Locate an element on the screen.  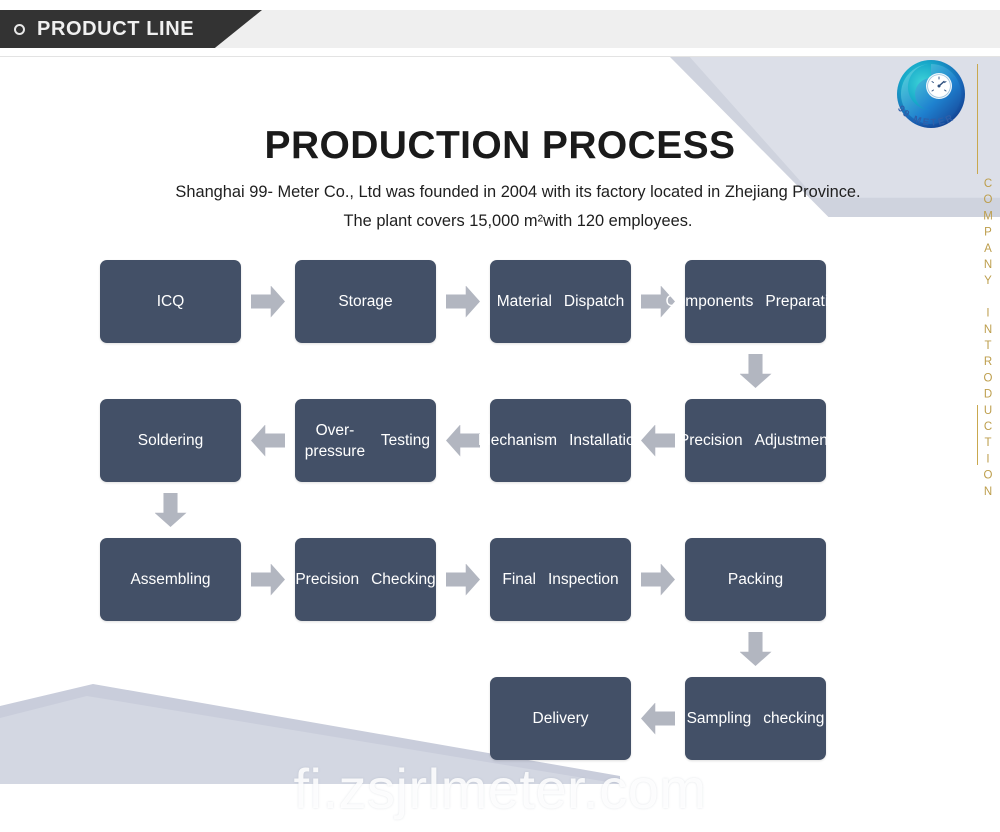
process-step-box: Components Preparation is located at coordinates (755, 301).